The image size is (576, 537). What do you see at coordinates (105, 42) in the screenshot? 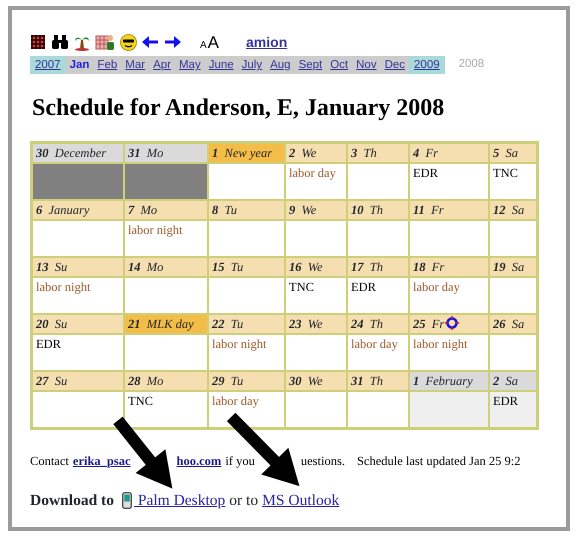
I see `calendar-person-icon` at bounding box center [105, 42].